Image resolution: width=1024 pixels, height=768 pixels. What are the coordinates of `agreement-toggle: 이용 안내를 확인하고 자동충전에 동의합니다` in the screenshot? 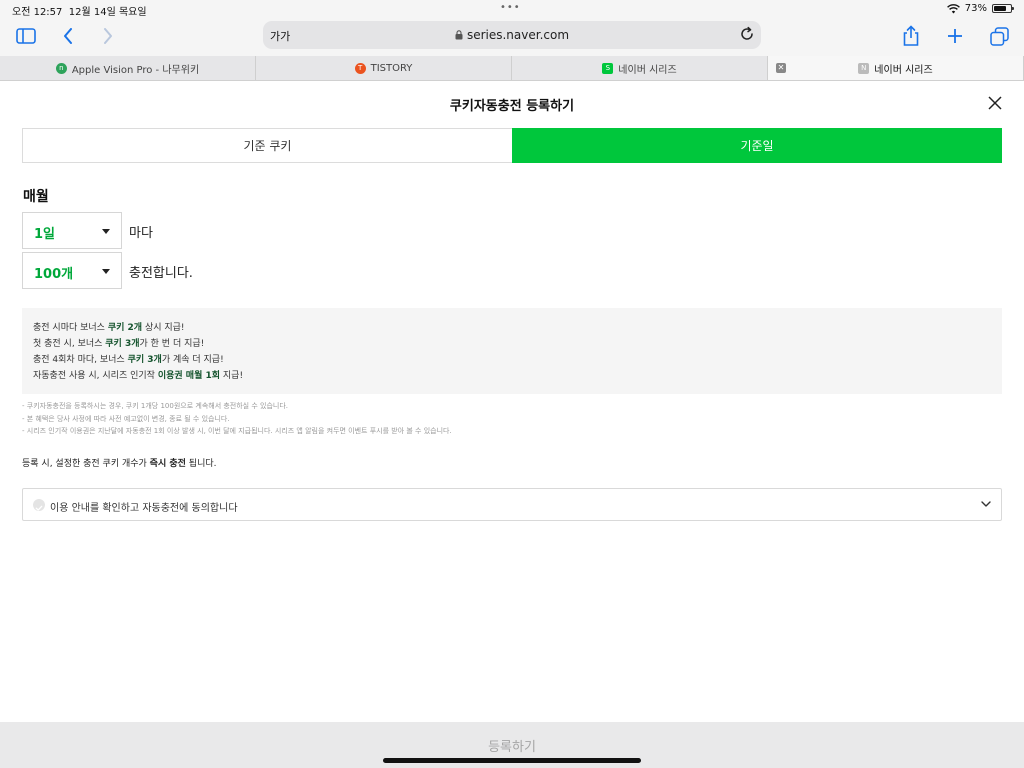 It's located at (512, 504).